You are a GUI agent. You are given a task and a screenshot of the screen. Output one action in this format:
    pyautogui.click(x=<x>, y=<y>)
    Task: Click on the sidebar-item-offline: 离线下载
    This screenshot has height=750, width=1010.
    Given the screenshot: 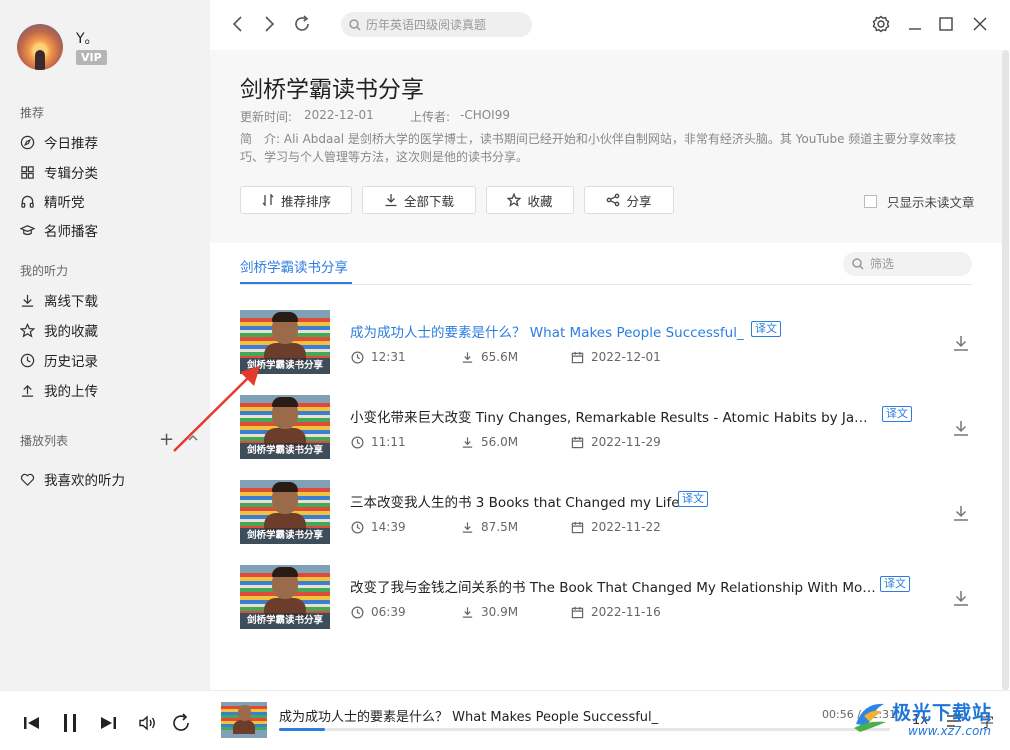 What is the action you would take?
    pyautogui.click(x=59, y=300)
    